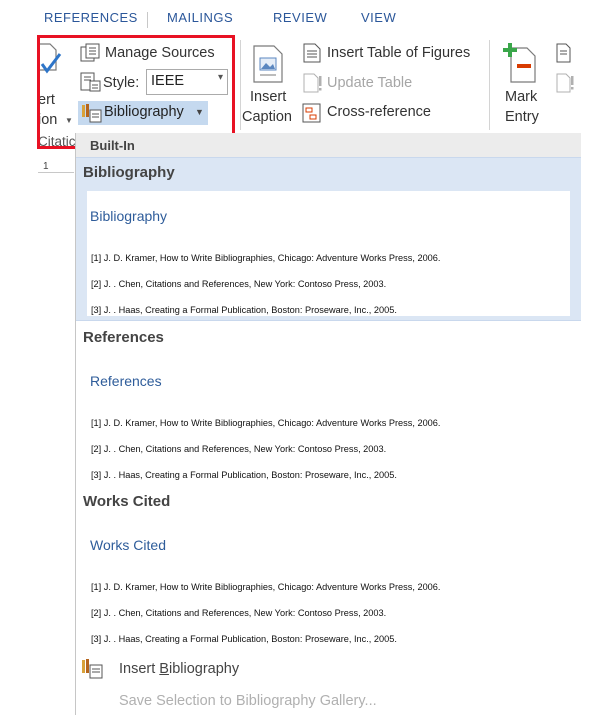  What do you see at coordinates (328, 145) in the screenshot?
I see `section-header: Built-In` at bounding box center [328, 145].